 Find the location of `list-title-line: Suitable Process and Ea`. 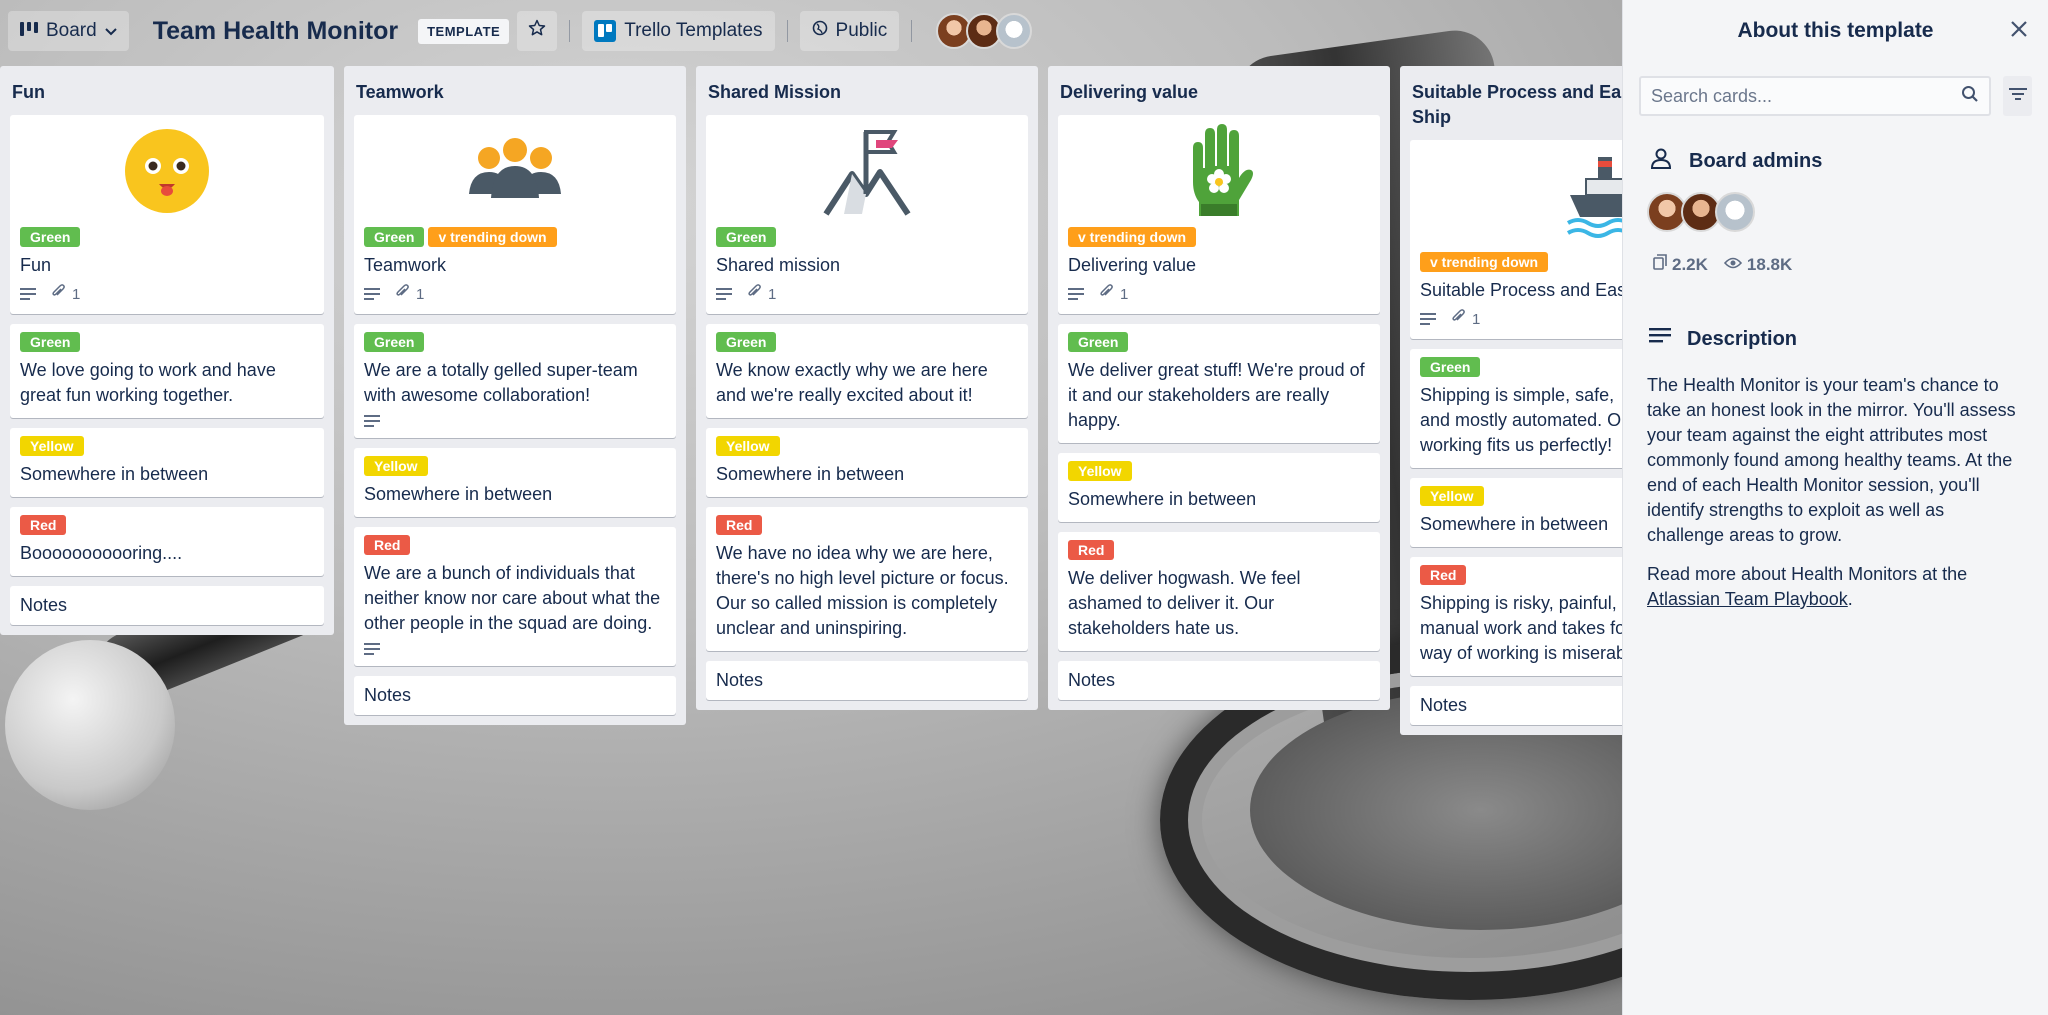

list-title-line: Suitable Process and Ea is located at coordinates (1517, 92).